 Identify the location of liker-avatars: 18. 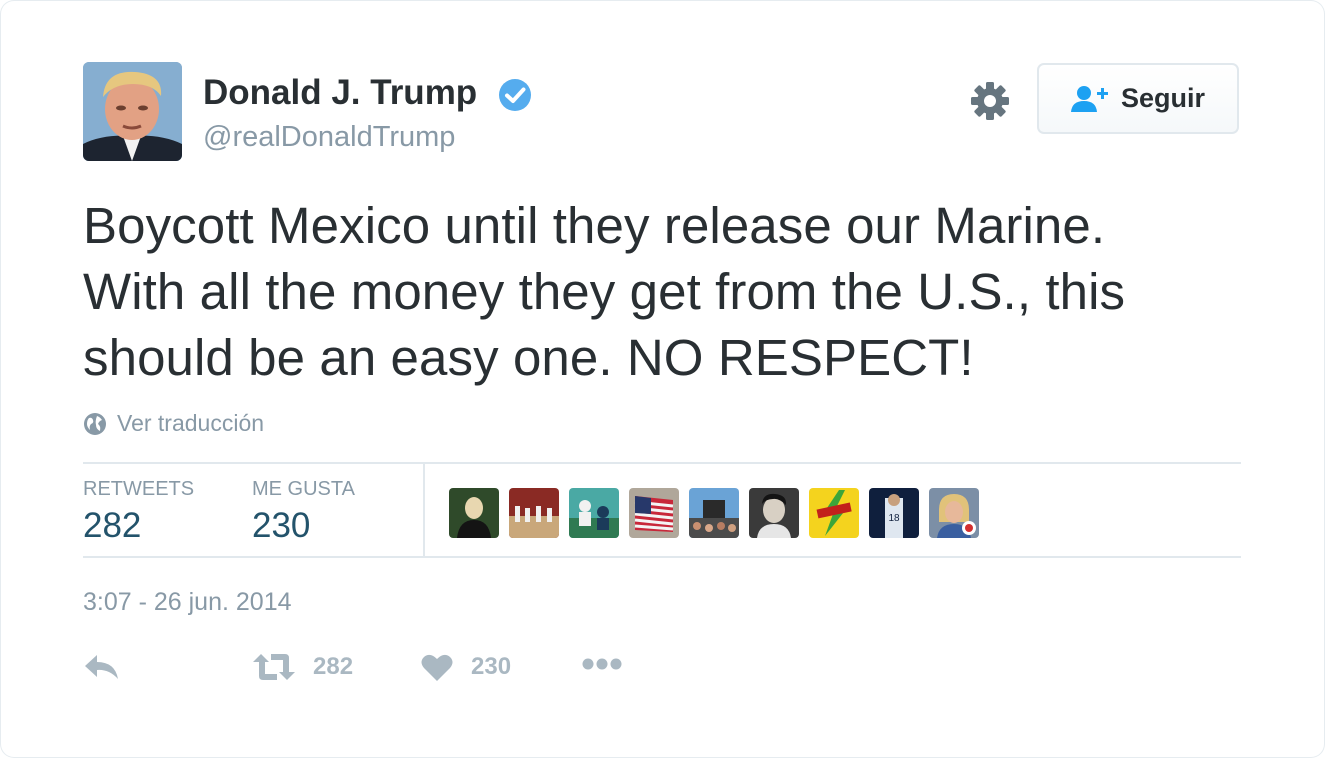
(714, 513).